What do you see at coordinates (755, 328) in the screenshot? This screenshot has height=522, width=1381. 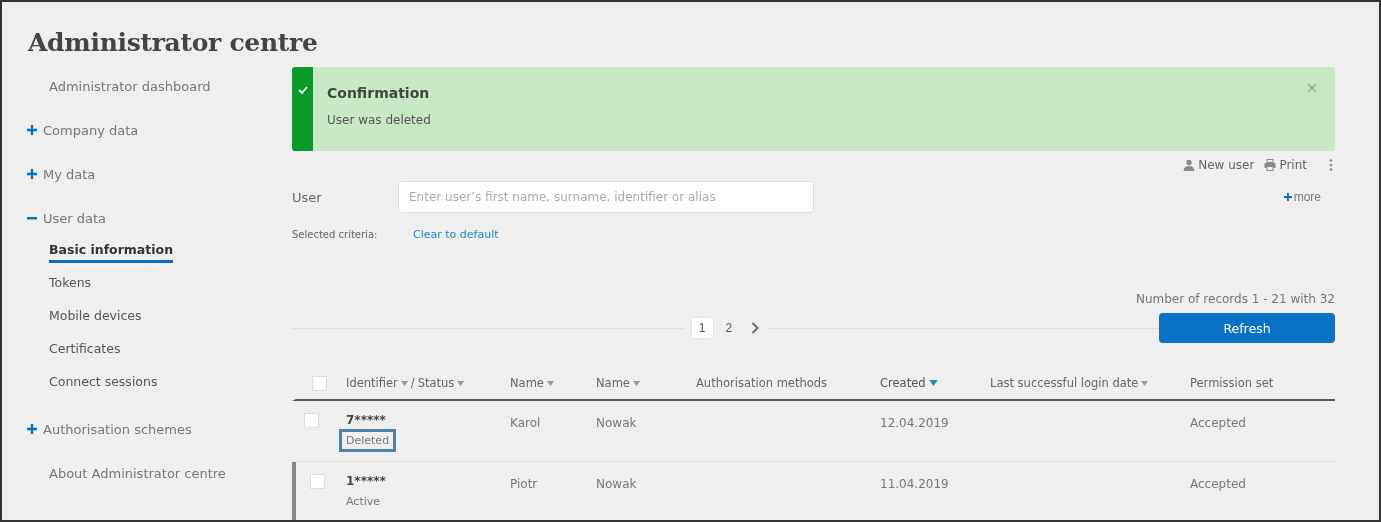 I see `next-page-icon` at bounding box center [755, 328].